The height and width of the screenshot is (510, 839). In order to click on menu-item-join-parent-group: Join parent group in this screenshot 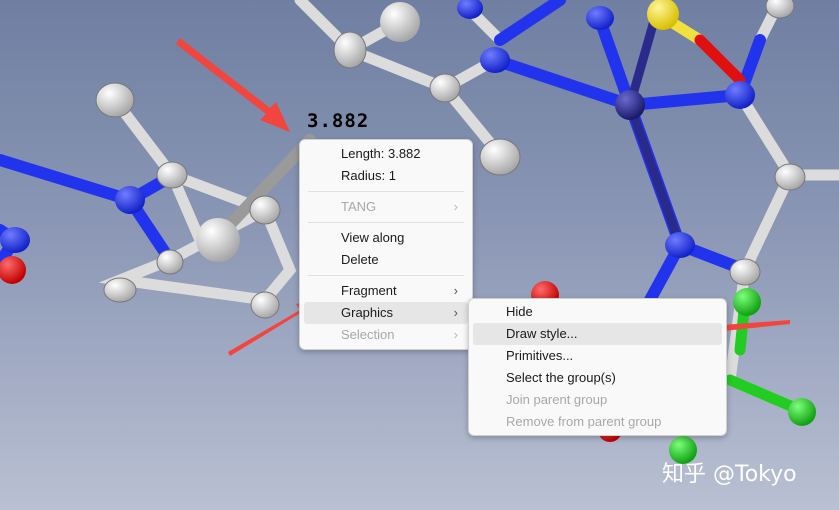, I will do `click(597, 400)`.